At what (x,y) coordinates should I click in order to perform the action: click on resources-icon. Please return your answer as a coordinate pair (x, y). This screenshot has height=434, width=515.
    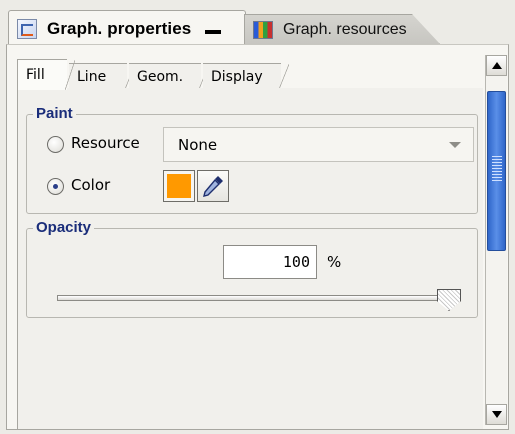
    Looking at the image, I should click on (263, 29).